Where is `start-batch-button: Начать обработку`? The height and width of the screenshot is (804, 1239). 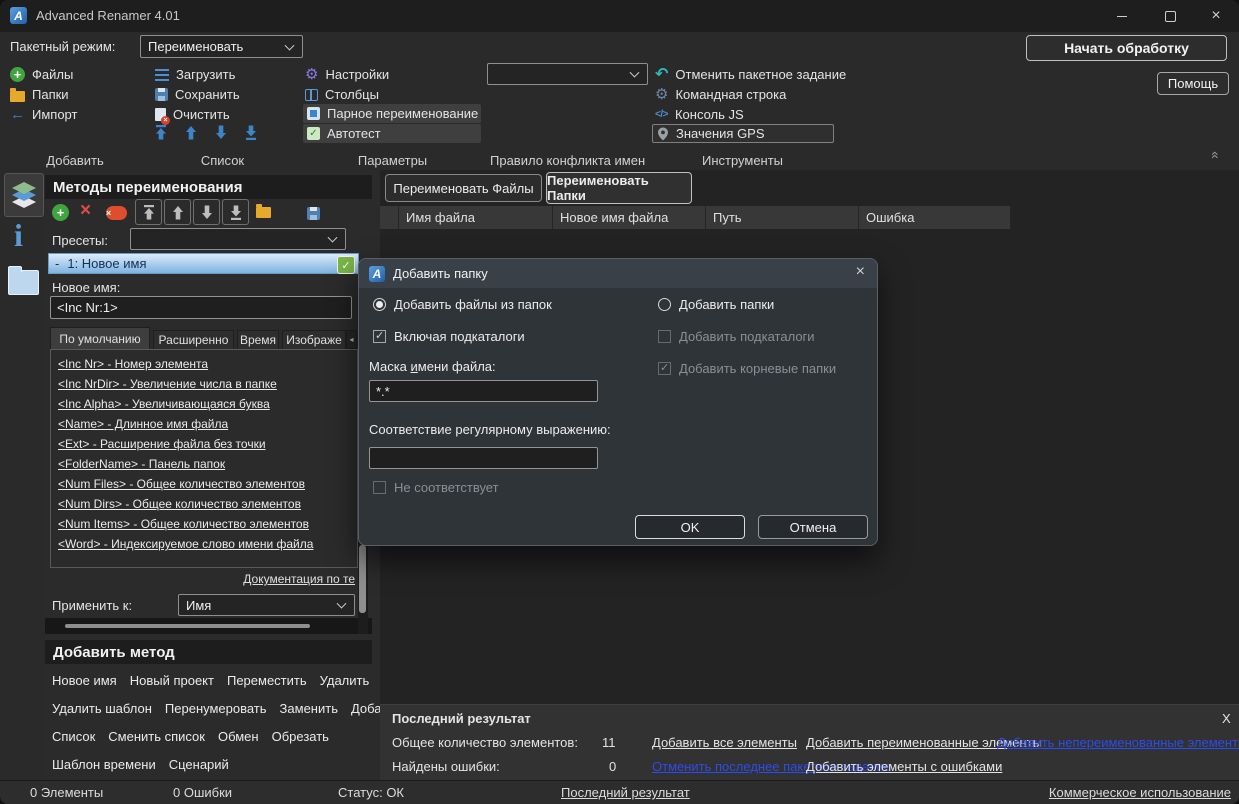 start-batch-button: Начать обработку is located at coordinates (1126, 48).